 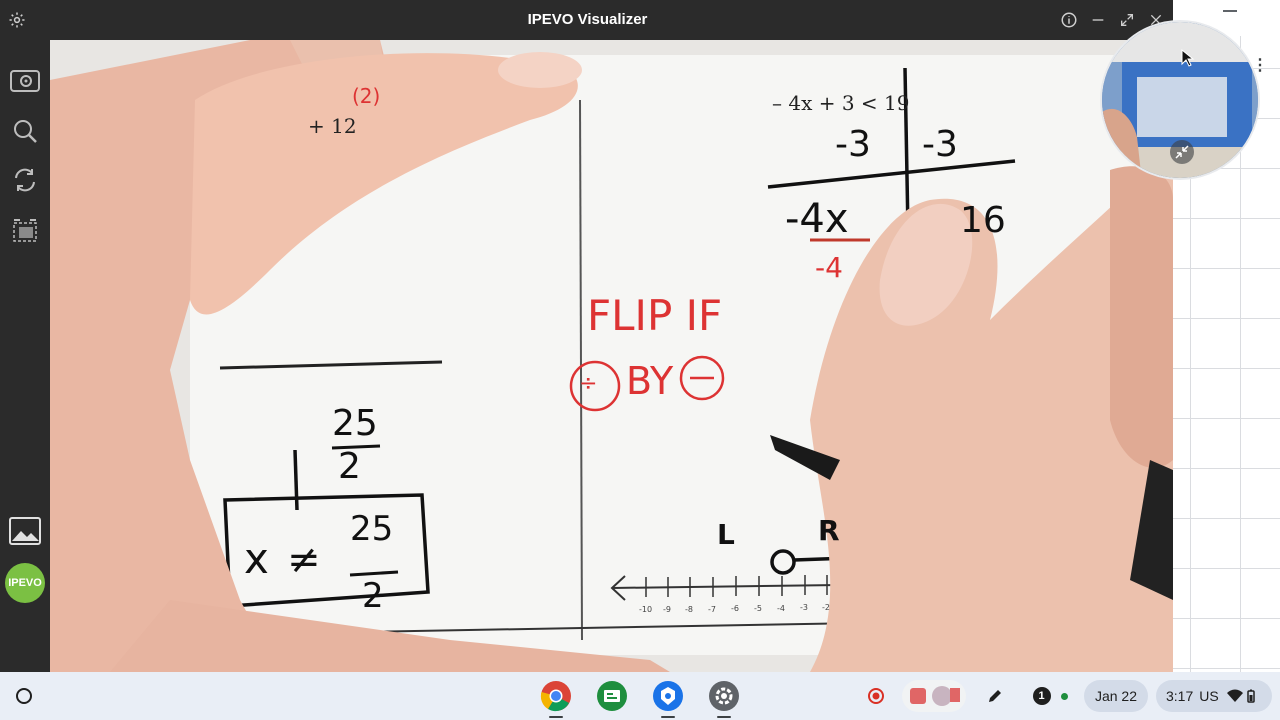 What do you see at coordinates (1230, 11) in the screenshot?
I see `bg-minimize-icon` at bounding box center [1230, 11].